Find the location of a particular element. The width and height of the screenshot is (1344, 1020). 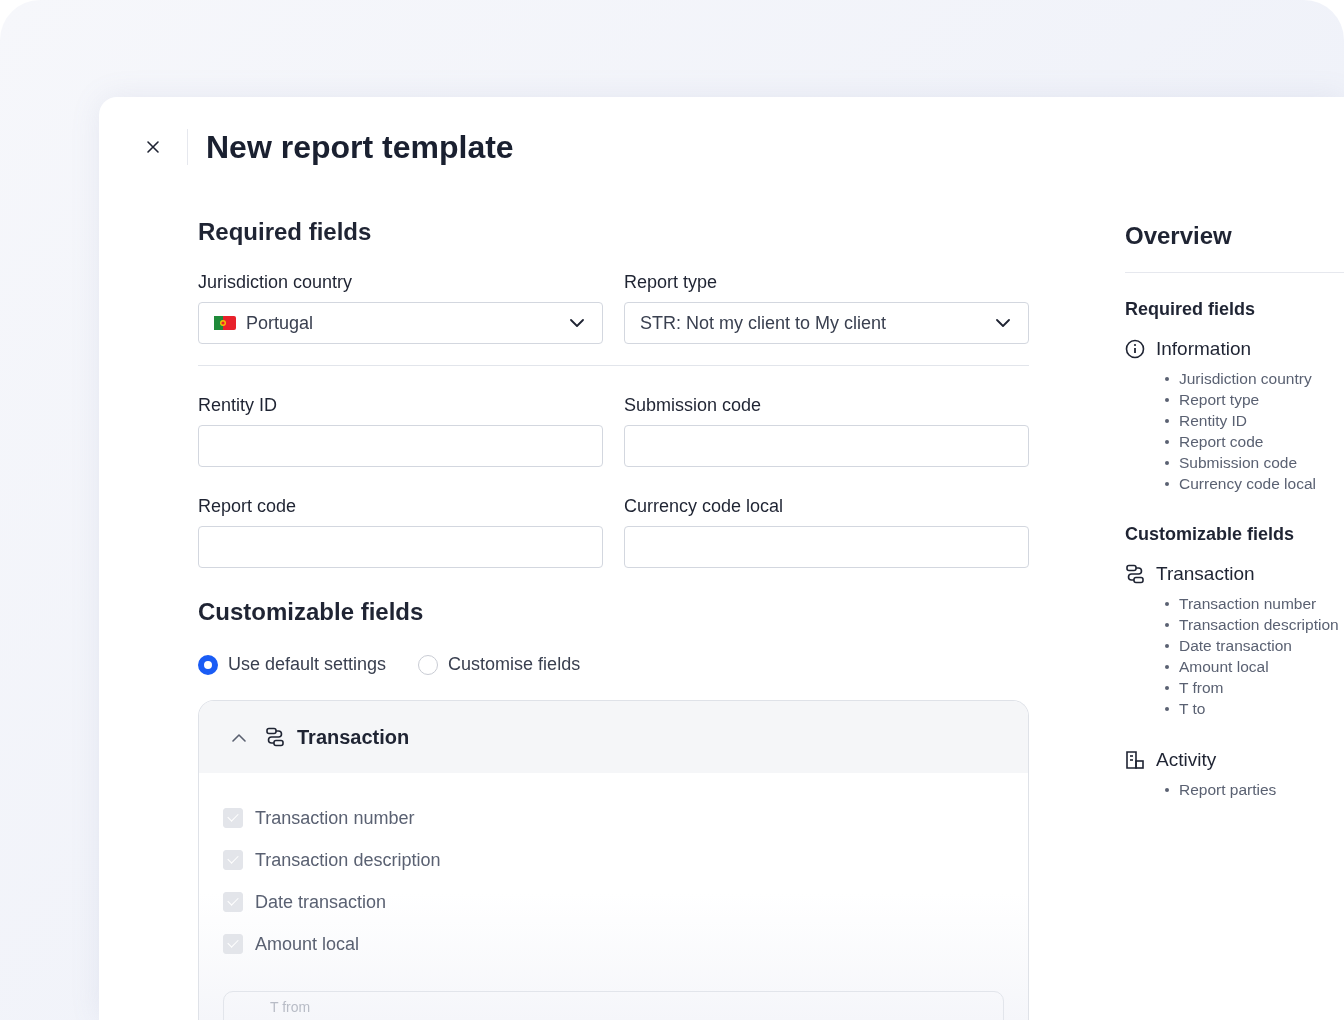

document-icon is located at coordinates (1135, 760).